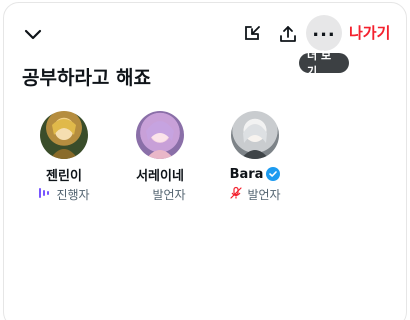 The image size is (410, 320). I want to click on speaker-item-host: 젠린이 진행자, so click(64, 156).